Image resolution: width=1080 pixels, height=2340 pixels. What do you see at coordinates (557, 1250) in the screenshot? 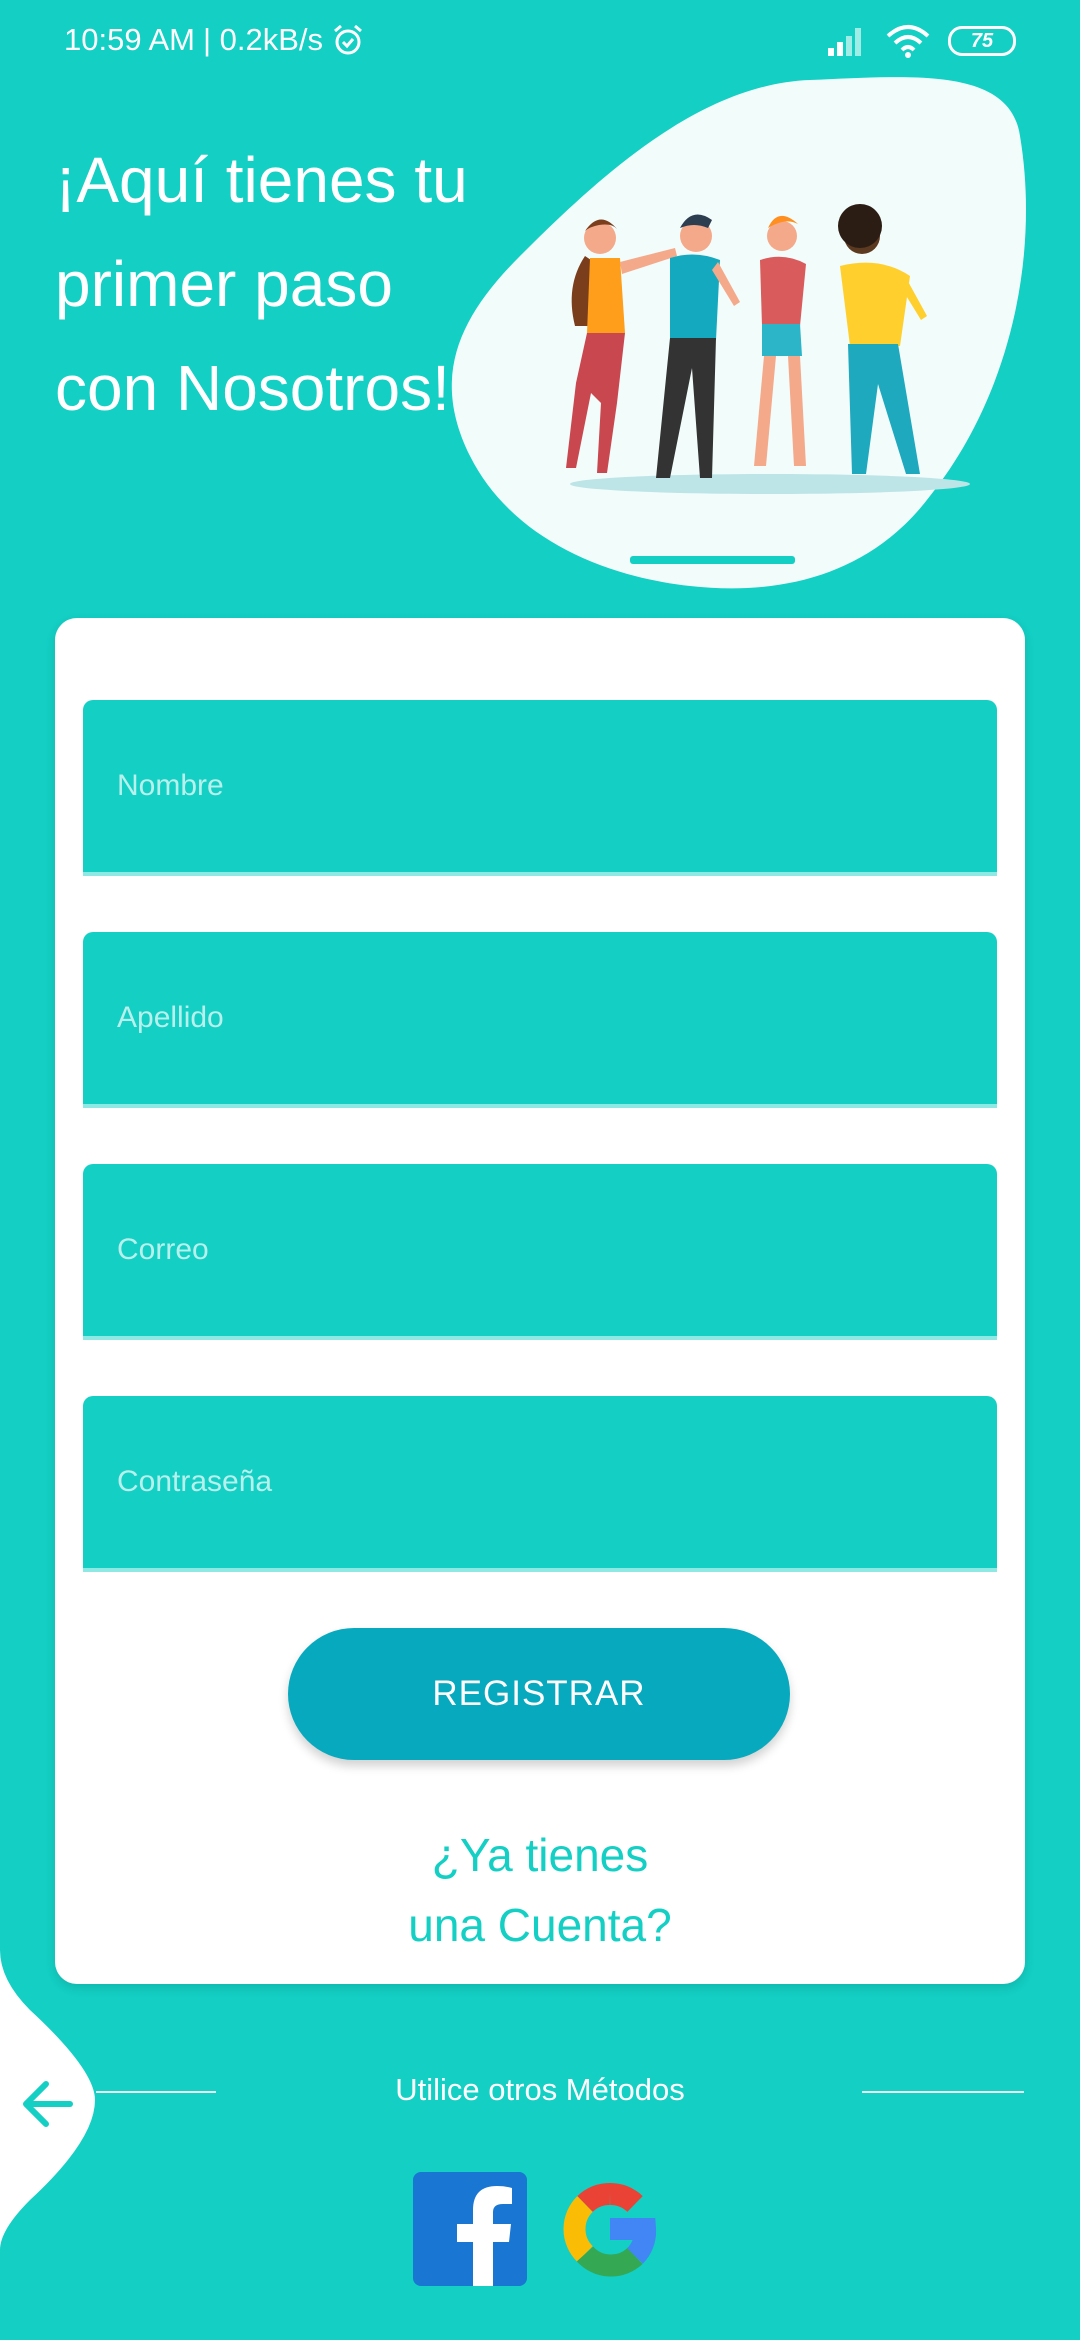
I see `email-input` at bounding box center [557, 1250].